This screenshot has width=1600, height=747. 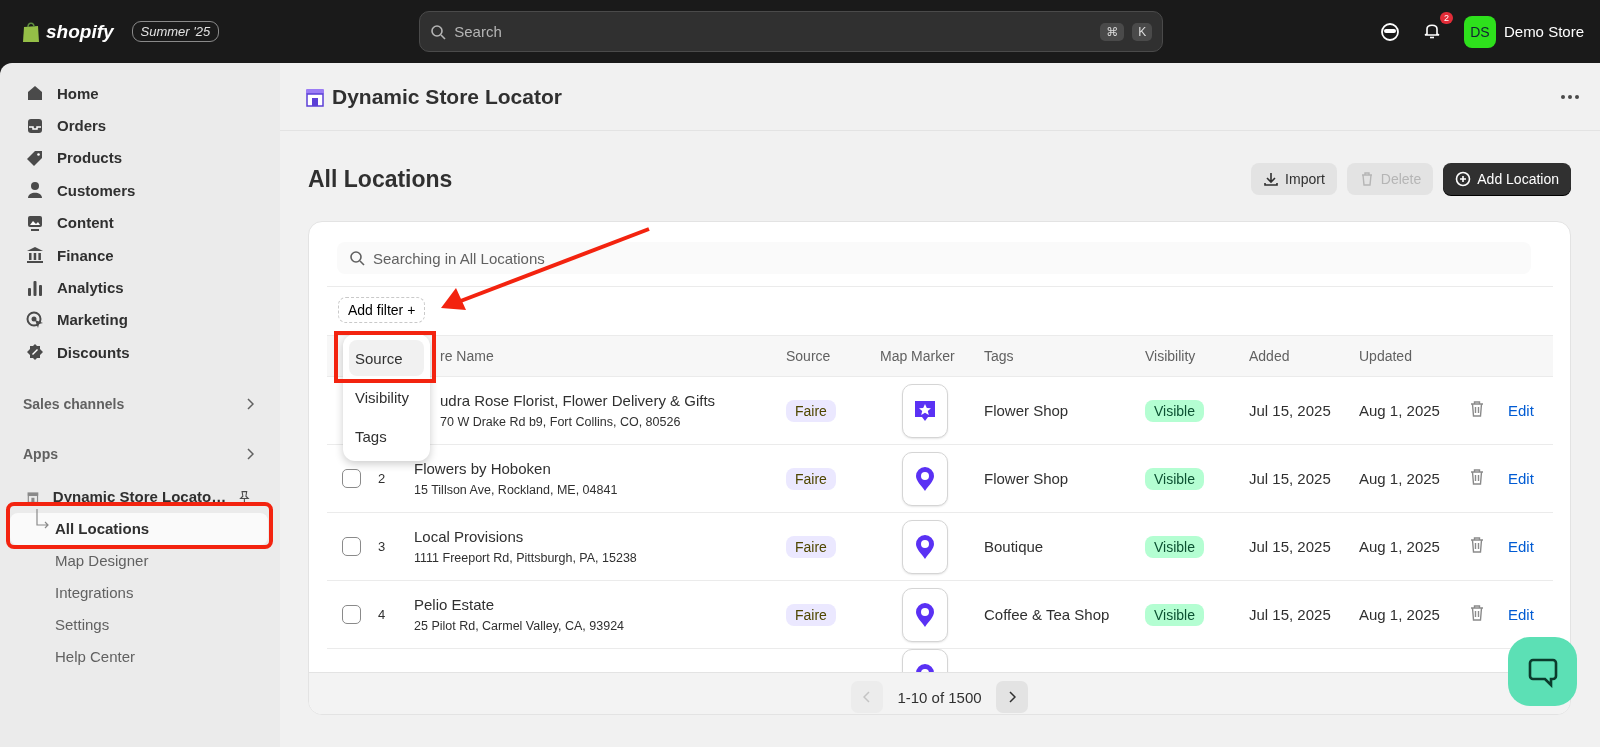 I want to click on edition-badge: Summer '25, so click(x=175, y=31).